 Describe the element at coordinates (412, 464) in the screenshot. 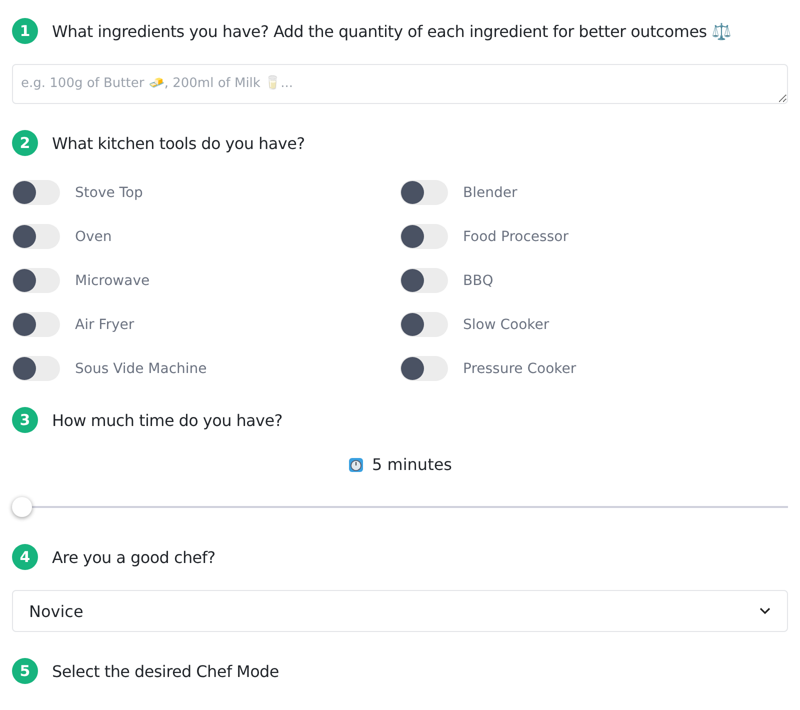

I see `time-value: 5 minutes` at that location.